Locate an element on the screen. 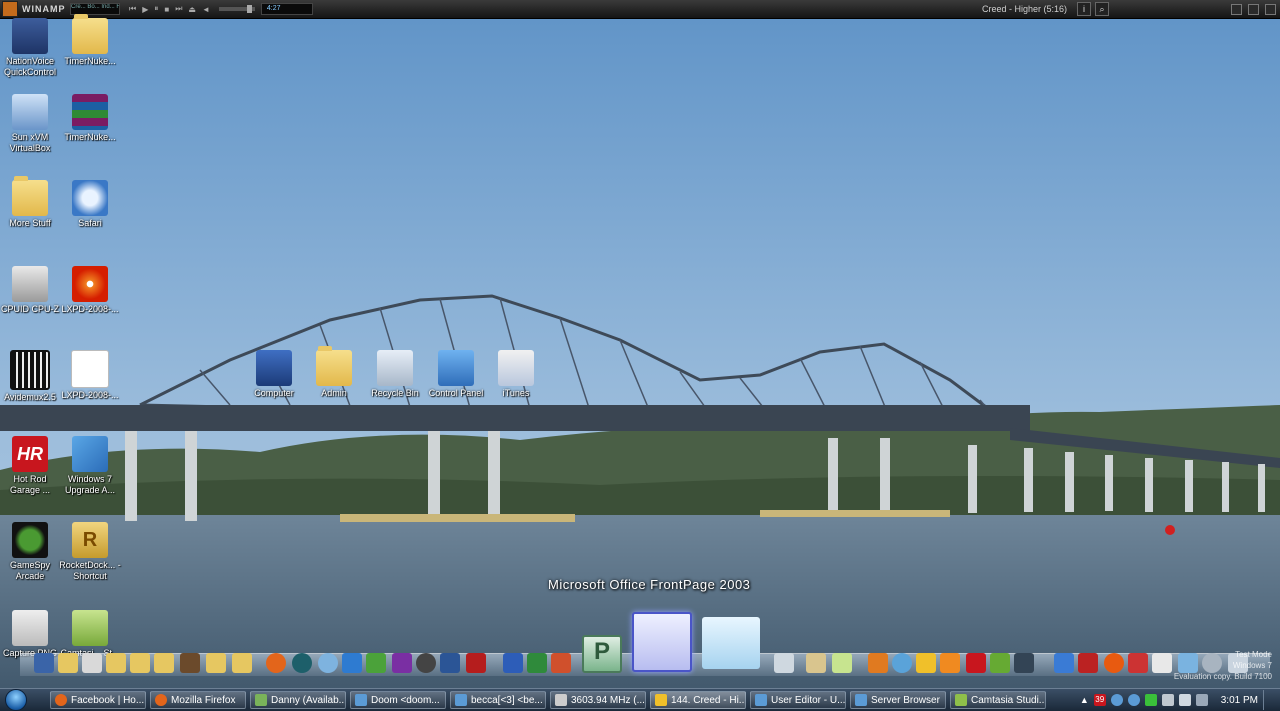  dock-winamp-icon is located at coordinates (926, 663).